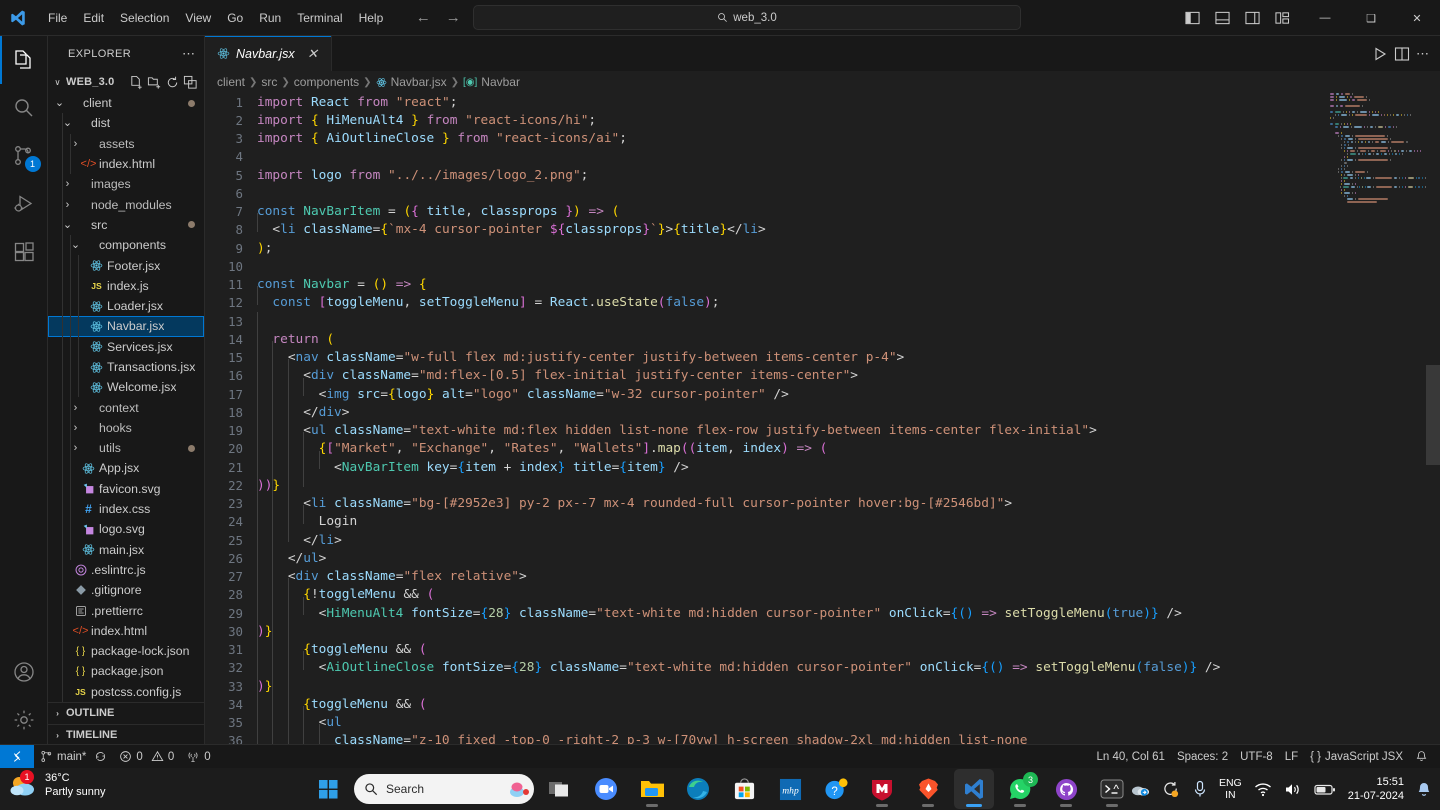 The width and height of the screenshot is (1440, 810). What do you see at coordinates (1371, 18) in the screenshot?
I see `maximize-button: ❑` at bounding box center [1371, 18].